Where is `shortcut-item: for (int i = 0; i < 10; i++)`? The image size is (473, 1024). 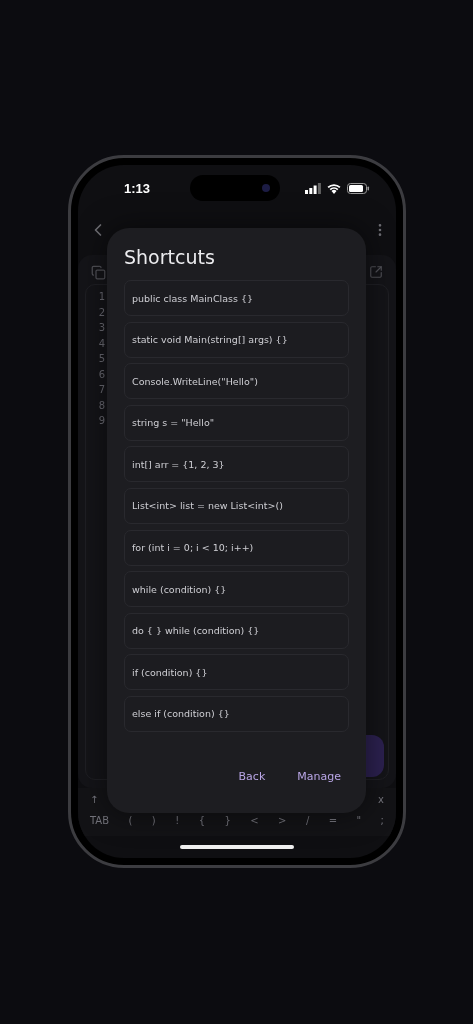
shortcut-item: for (int i = 0; i < 10; i++) is located at coordinates (236, 547).